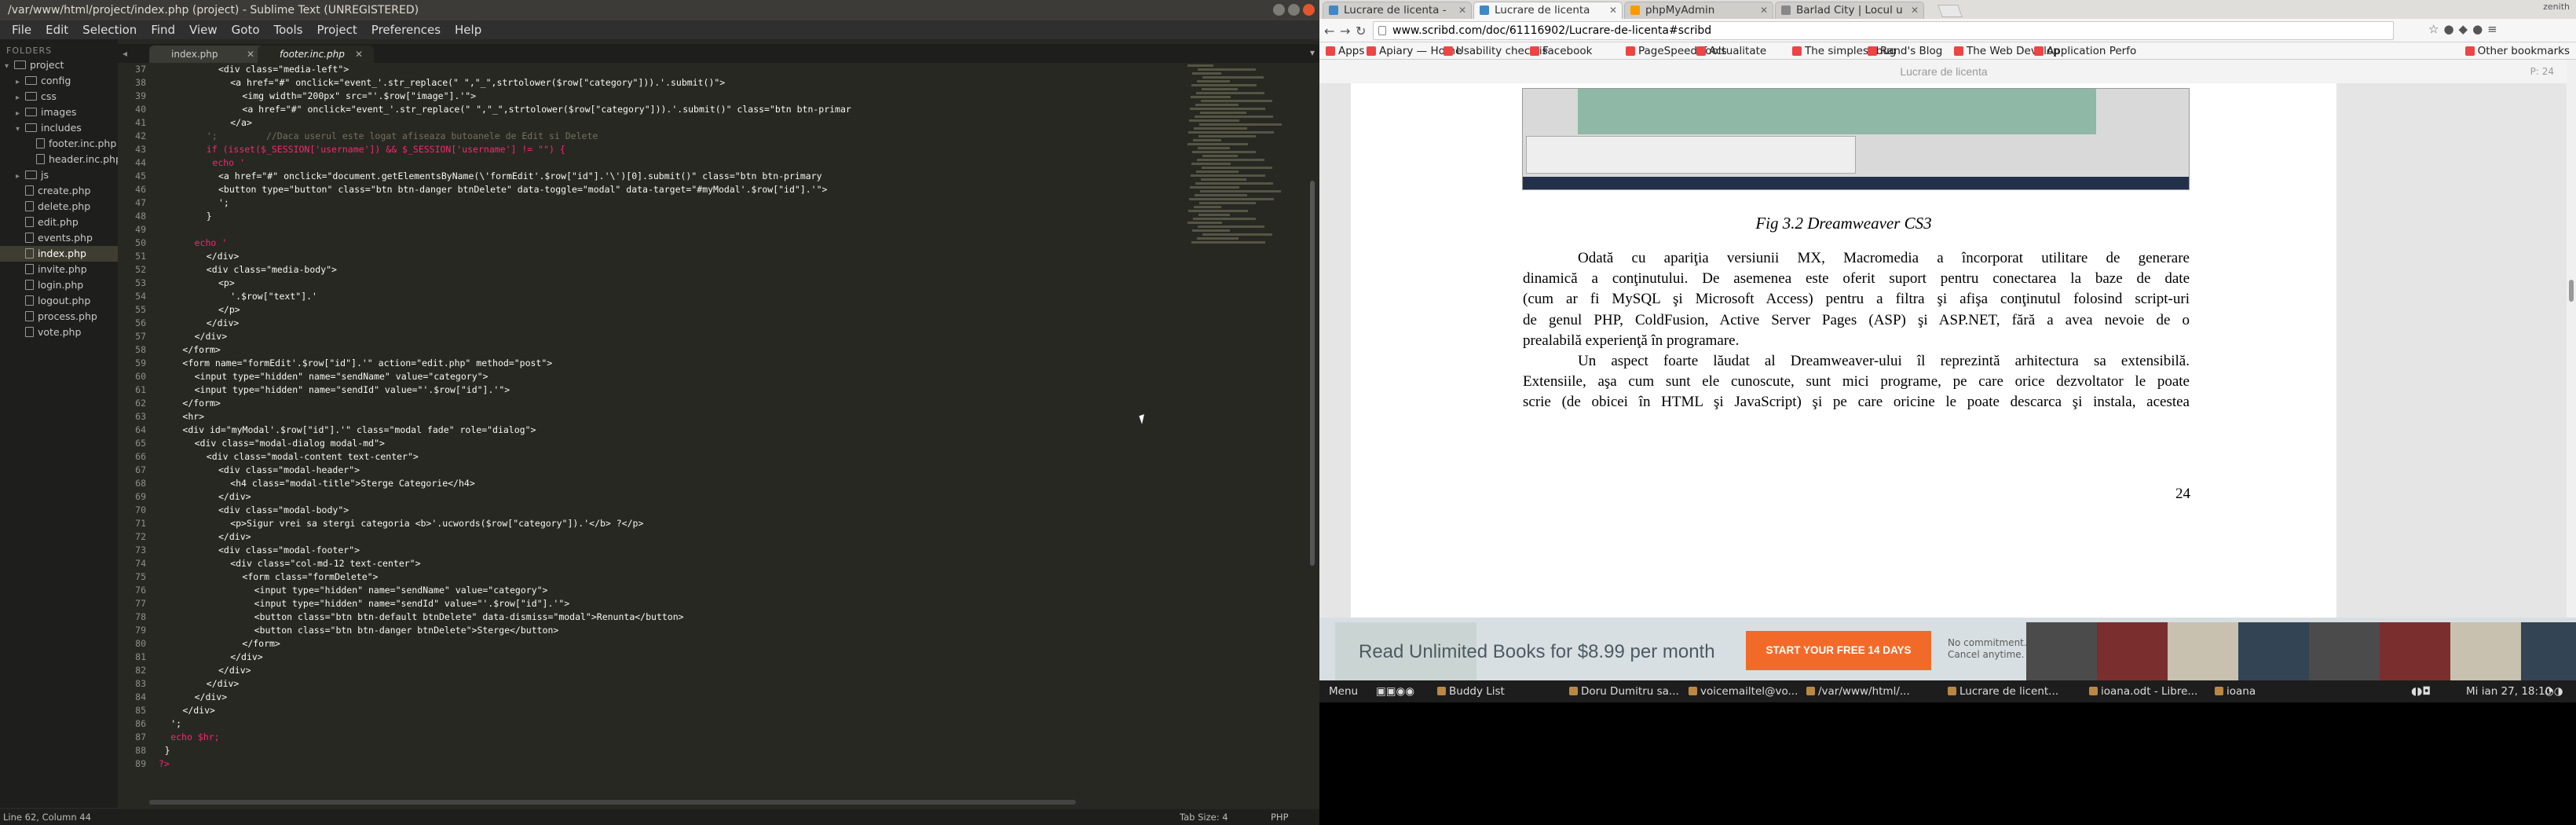 The width and height of the screenshot is (2576, 825). Describe the element at coordinates (59, 269) in the screenshot. I see `sidebar-item-invite-php: invite.php` at that location.